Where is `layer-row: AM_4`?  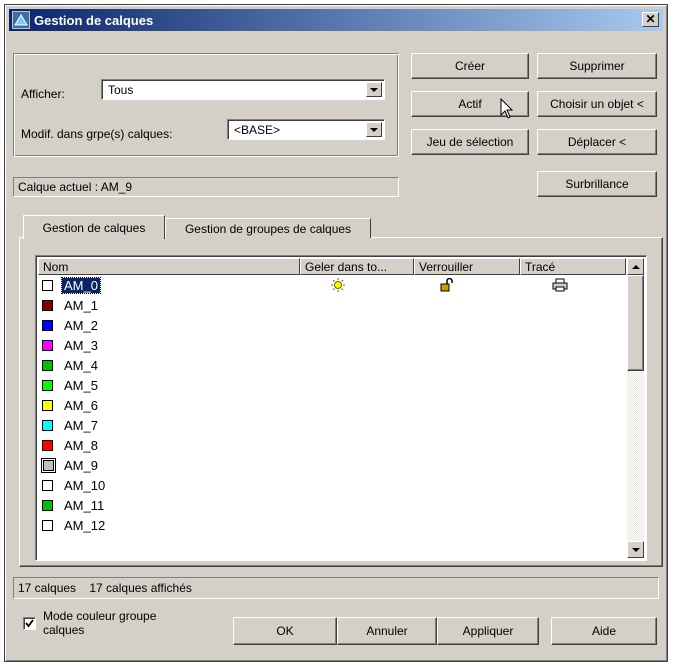 layer-row: AM_4 is located at coordinates (331, 365).